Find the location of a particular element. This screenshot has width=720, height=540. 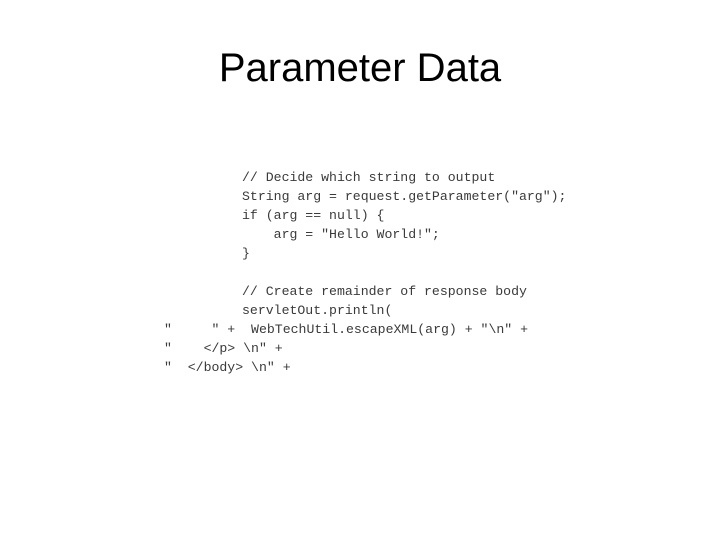

code-comment-create-remainder: // Create remainder of response body is located at coordinates (384, 291).